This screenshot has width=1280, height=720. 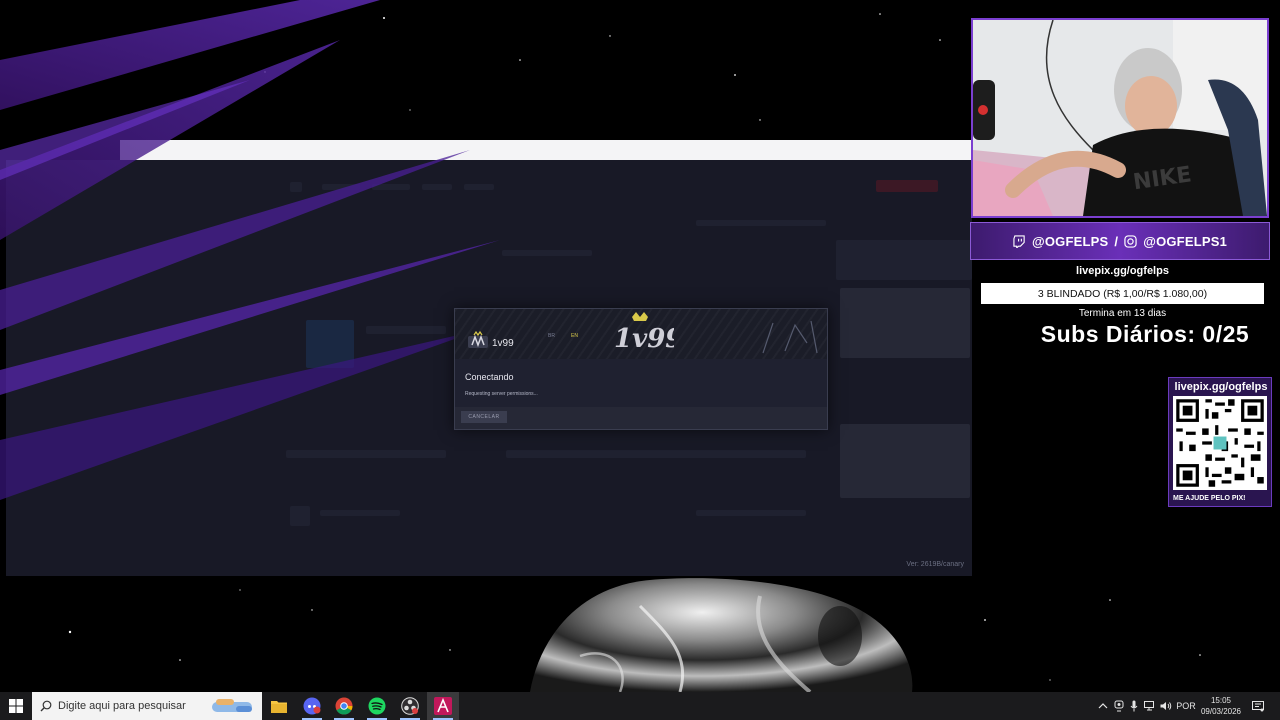 I want to click on tray-overflow-button, so click(x=1103, y=706).